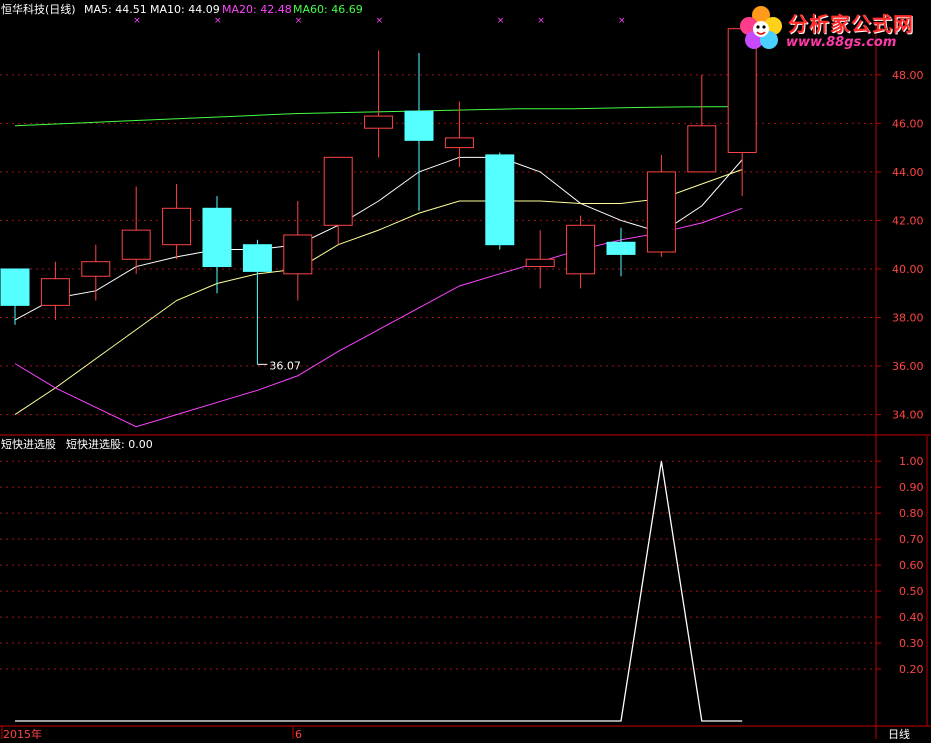  What do you see at coordinates (908, 123) in the screenshot?
I see `price-tick-label: 46.00` at bounding box center [908, 123].